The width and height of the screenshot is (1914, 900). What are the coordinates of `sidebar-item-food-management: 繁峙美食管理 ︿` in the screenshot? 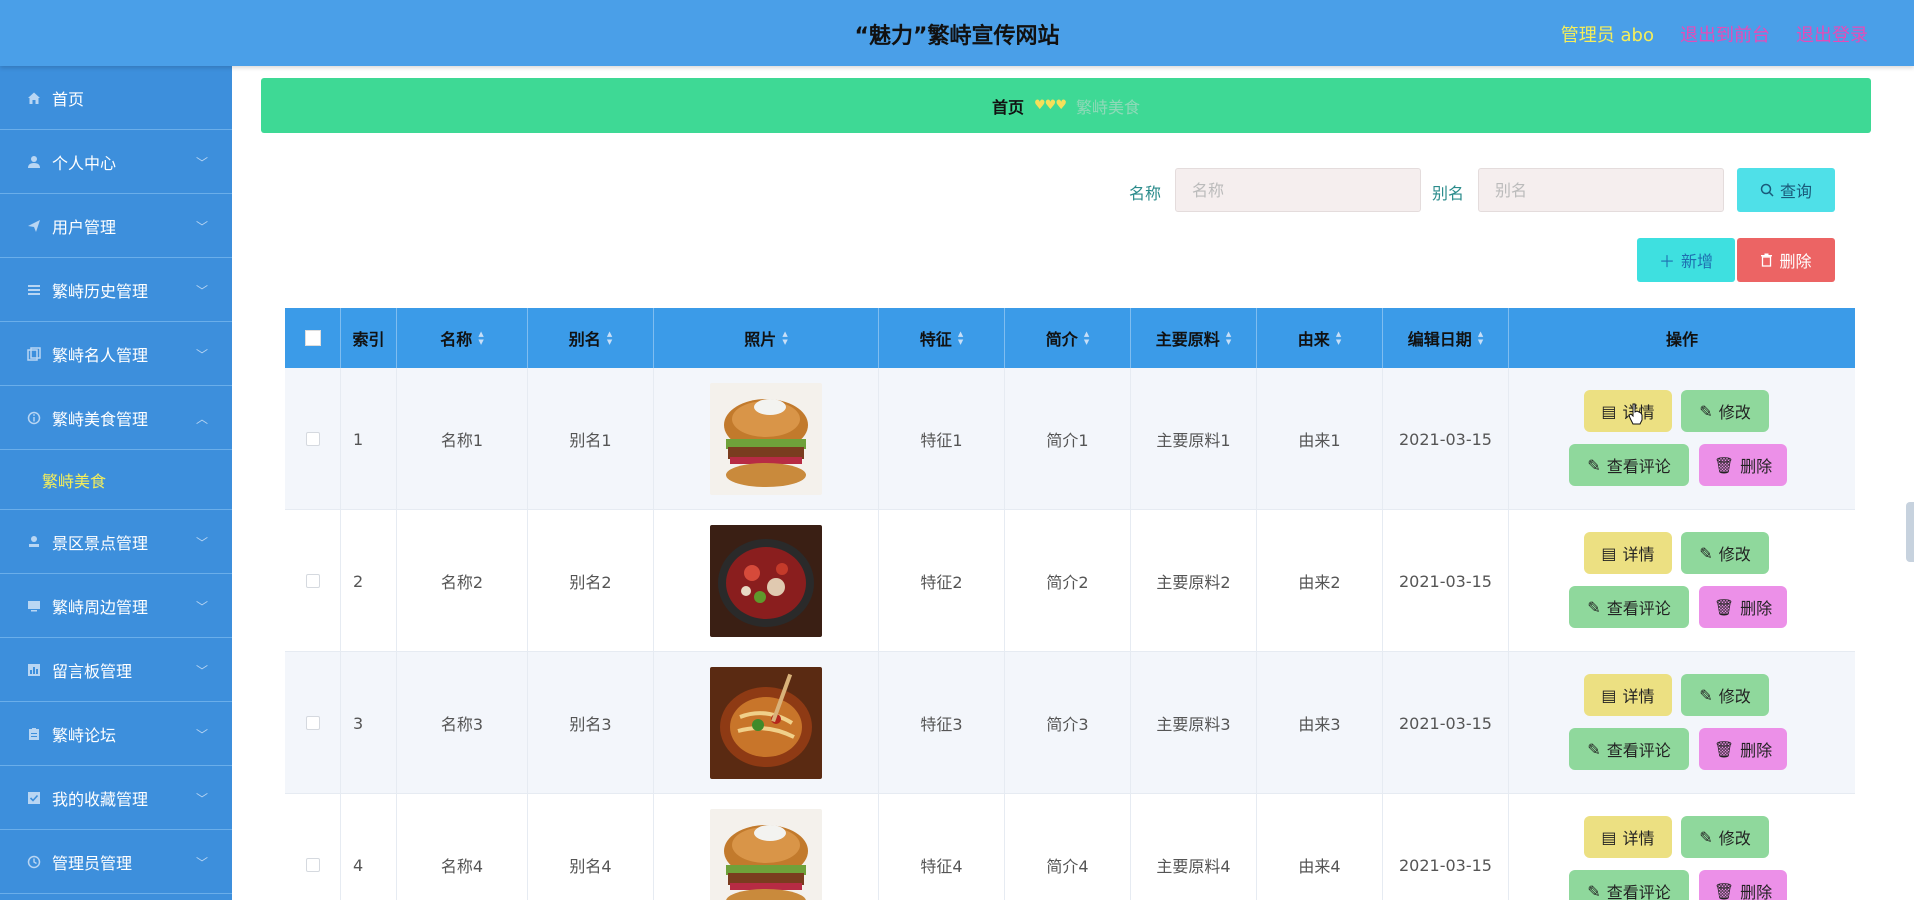 It's located at (116, 418).